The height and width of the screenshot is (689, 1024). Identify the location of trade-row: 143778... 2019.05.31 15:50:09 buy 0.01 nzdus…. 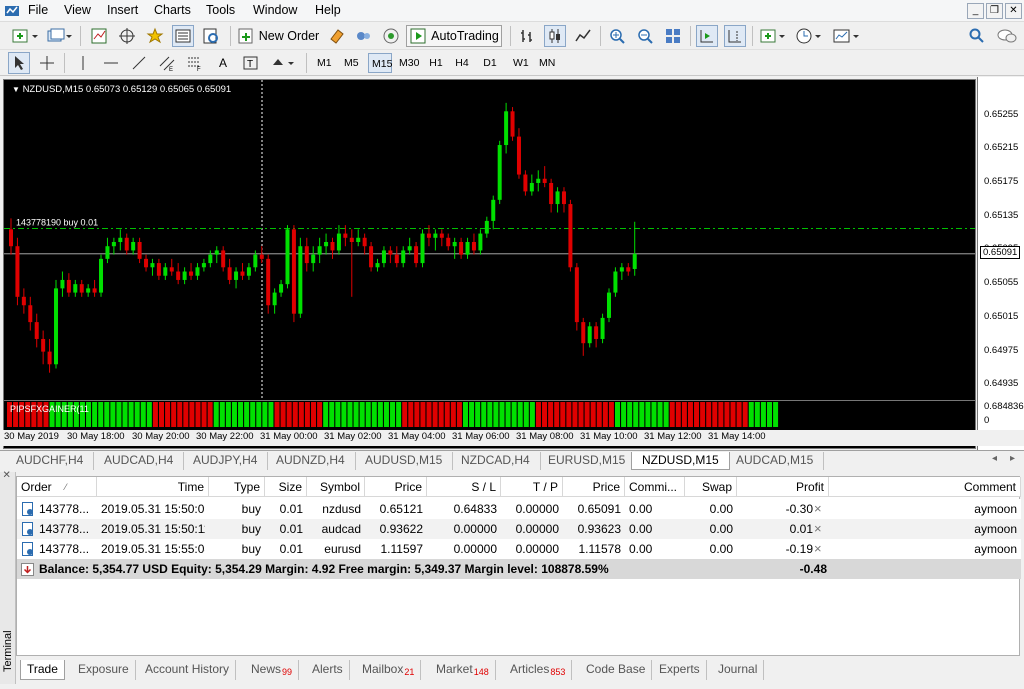
(519, 509).